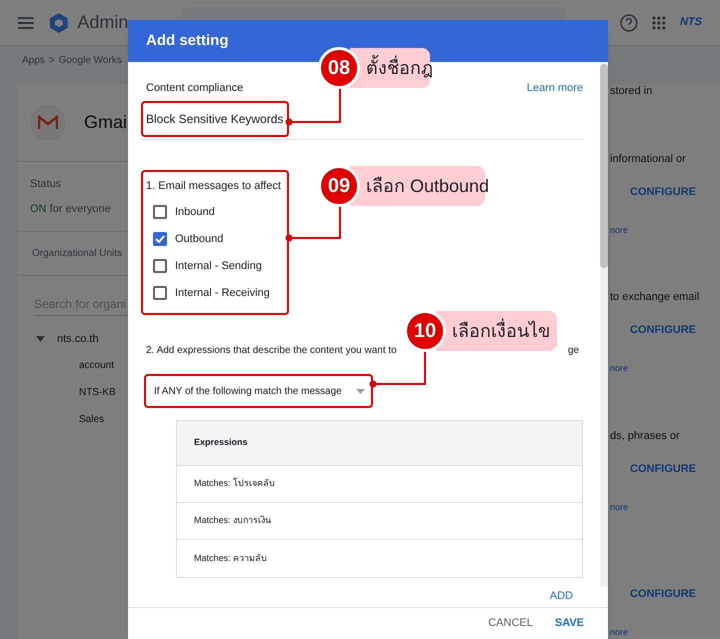  What do you see at coordinates (46, 184) in the screenshot?
I see `status-label: Status` at bounding box center [46, 184].